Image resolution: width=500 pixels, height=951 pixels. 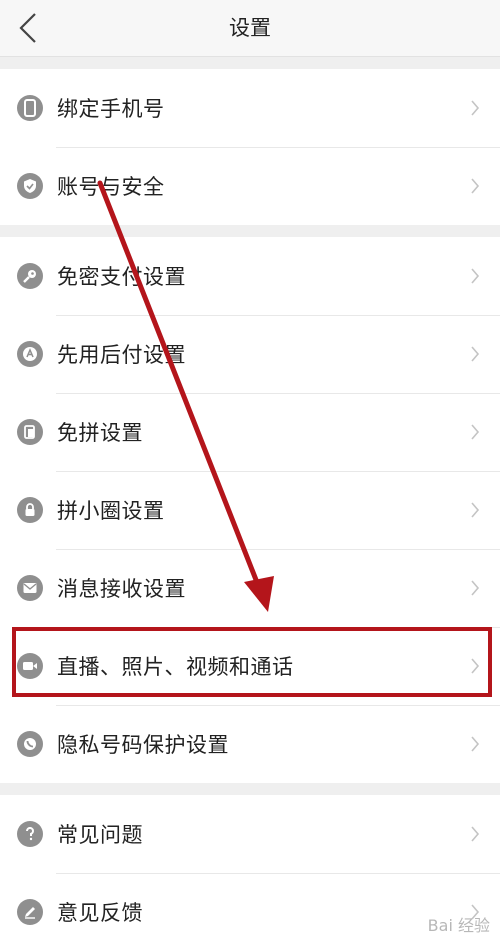 I want to click on settings-item-label: 账号与安全, so click(x=111, y=187).